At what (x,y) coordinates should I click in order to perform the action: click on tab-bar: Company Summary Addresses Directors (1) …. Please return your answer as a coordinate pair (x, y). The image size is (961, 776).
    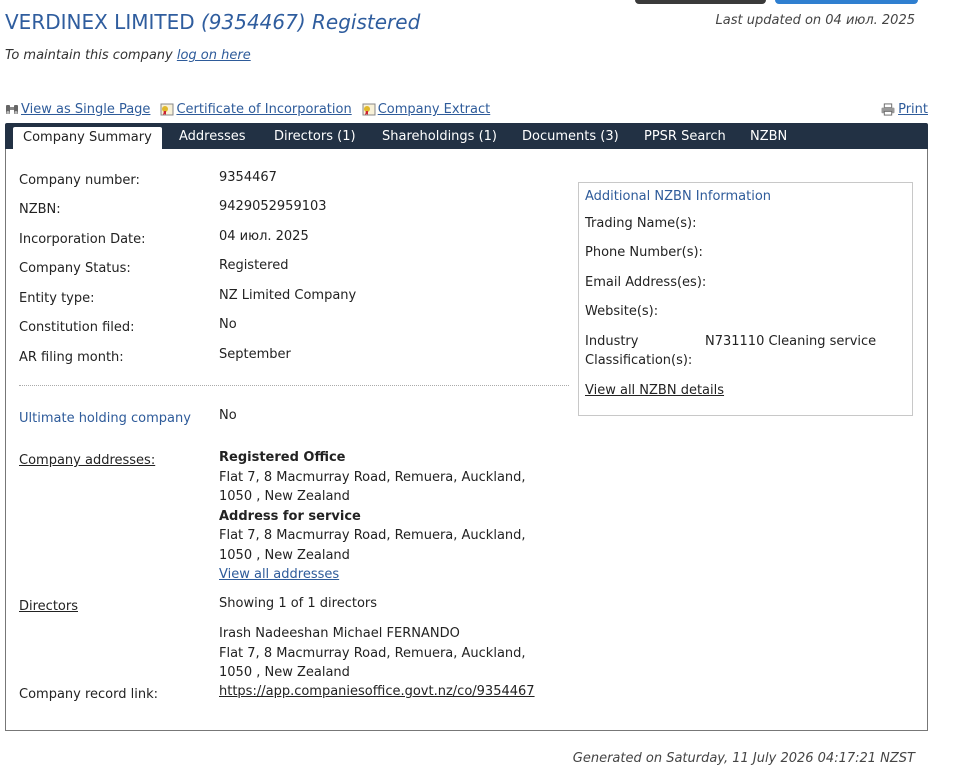
    Looking at the image, I should click on (466, 136).